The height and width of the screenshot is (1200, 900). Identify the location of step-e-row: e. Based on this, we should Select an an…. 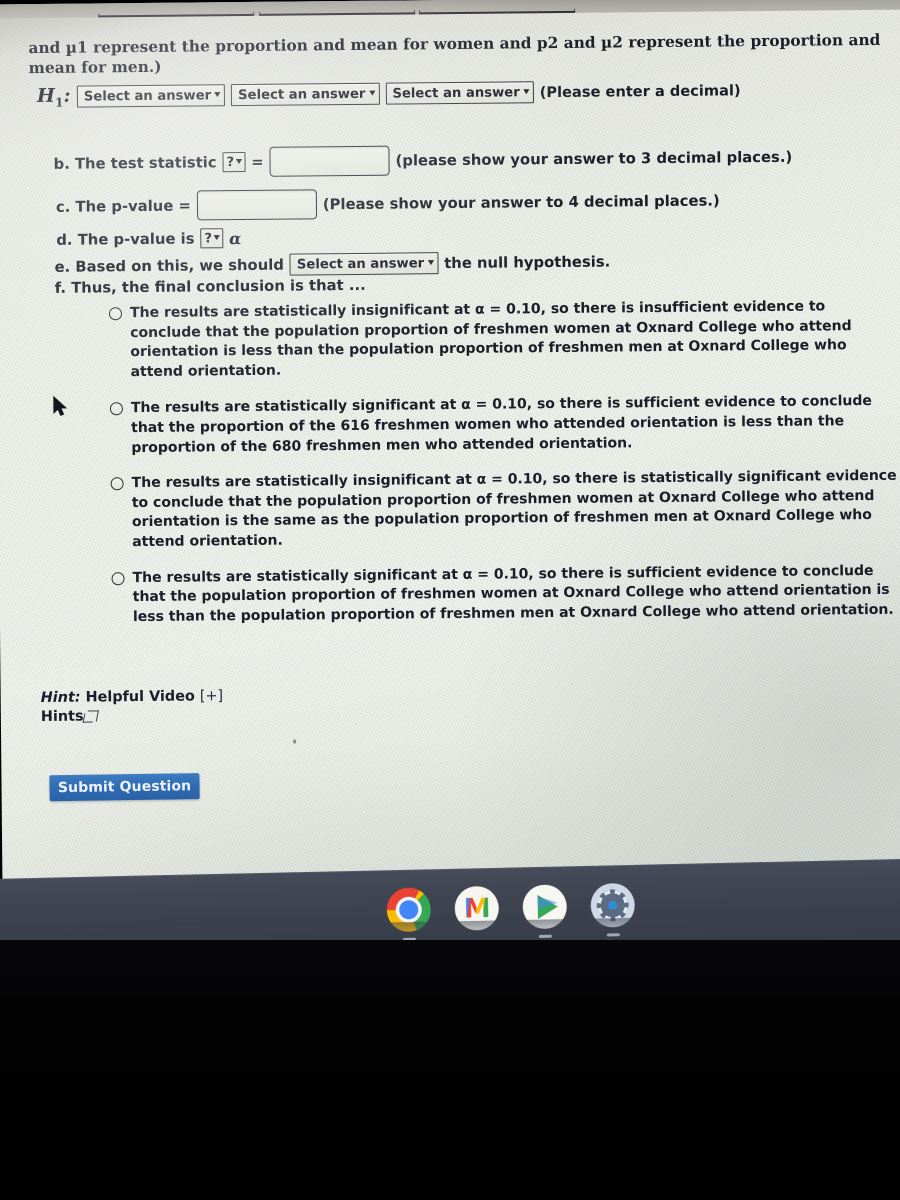
(332, 264).